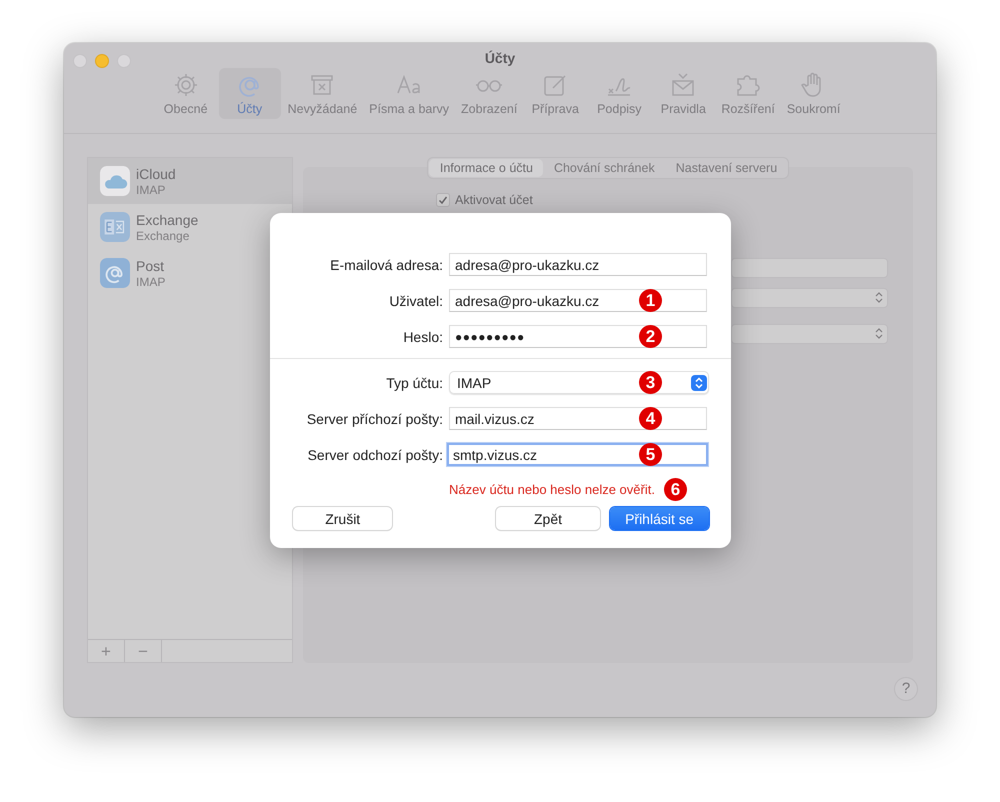  What do you see at coordinates (374, 418) in the screenshot?
I see `field-label: Server příchozí pošty:` at bounding box center [374, 418].